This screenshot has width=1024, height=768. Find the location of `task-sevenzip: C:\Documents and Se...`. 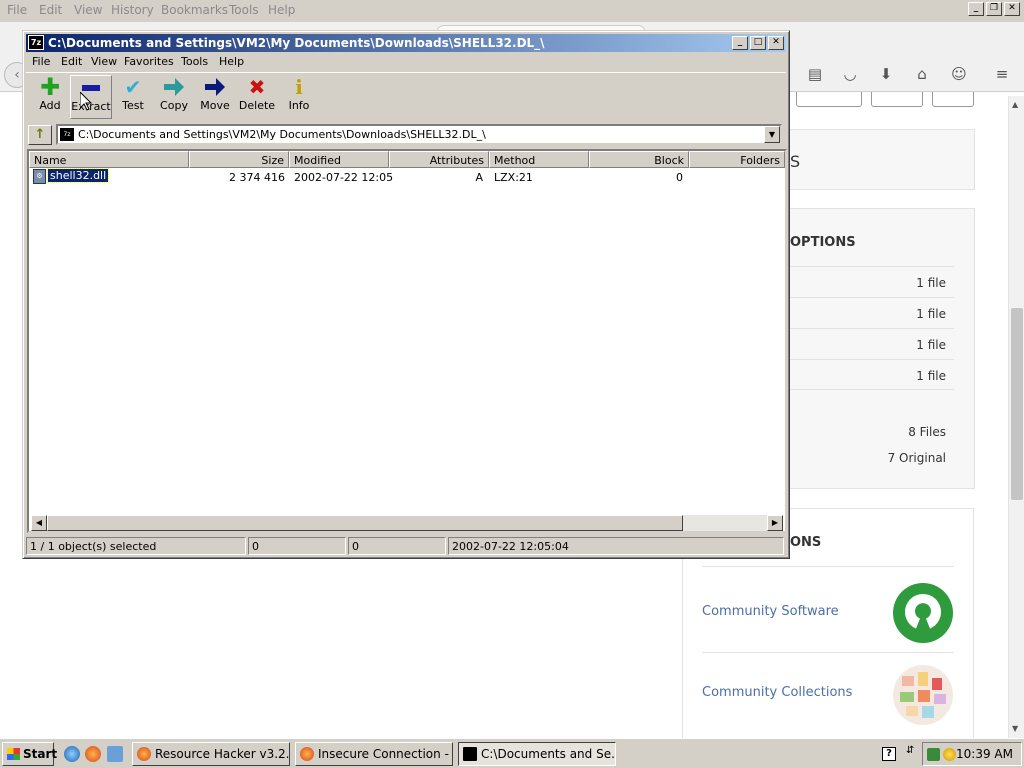

task-sevenzip: C:\Documents and Se... is located at coordinates (537, 754).